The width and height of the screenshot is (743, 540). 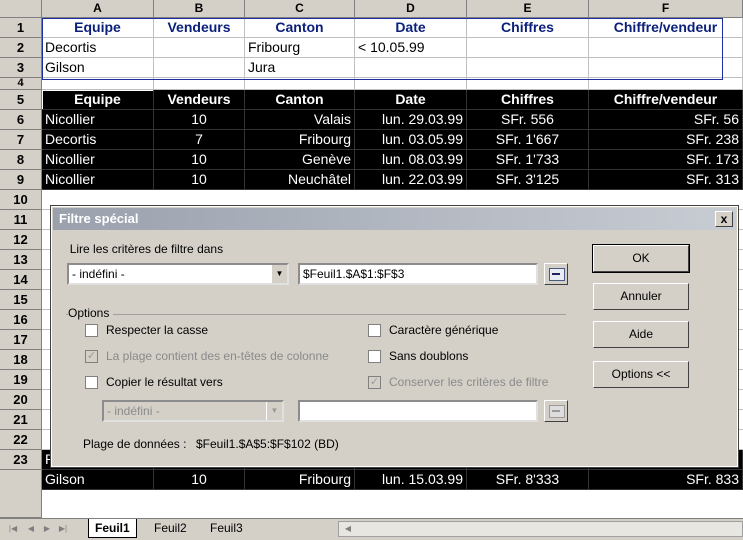 What do you see at coordinates (666, 480) in the screenshot?
I see `cell: SFr. 833` at bounding box center [666, 480].